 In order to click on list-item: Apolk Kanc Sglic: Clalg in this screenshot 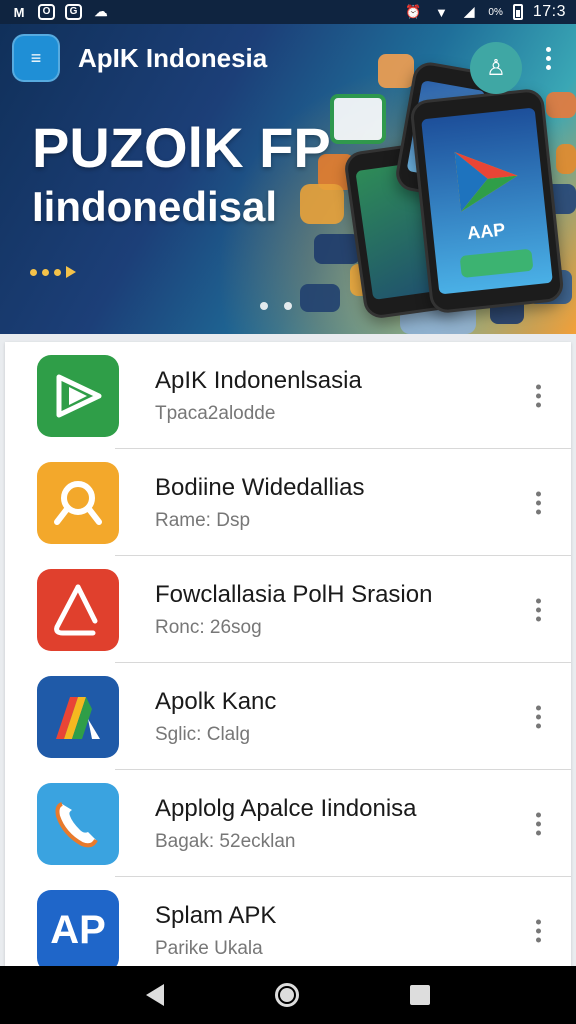, I will do `click(288, 716)`.